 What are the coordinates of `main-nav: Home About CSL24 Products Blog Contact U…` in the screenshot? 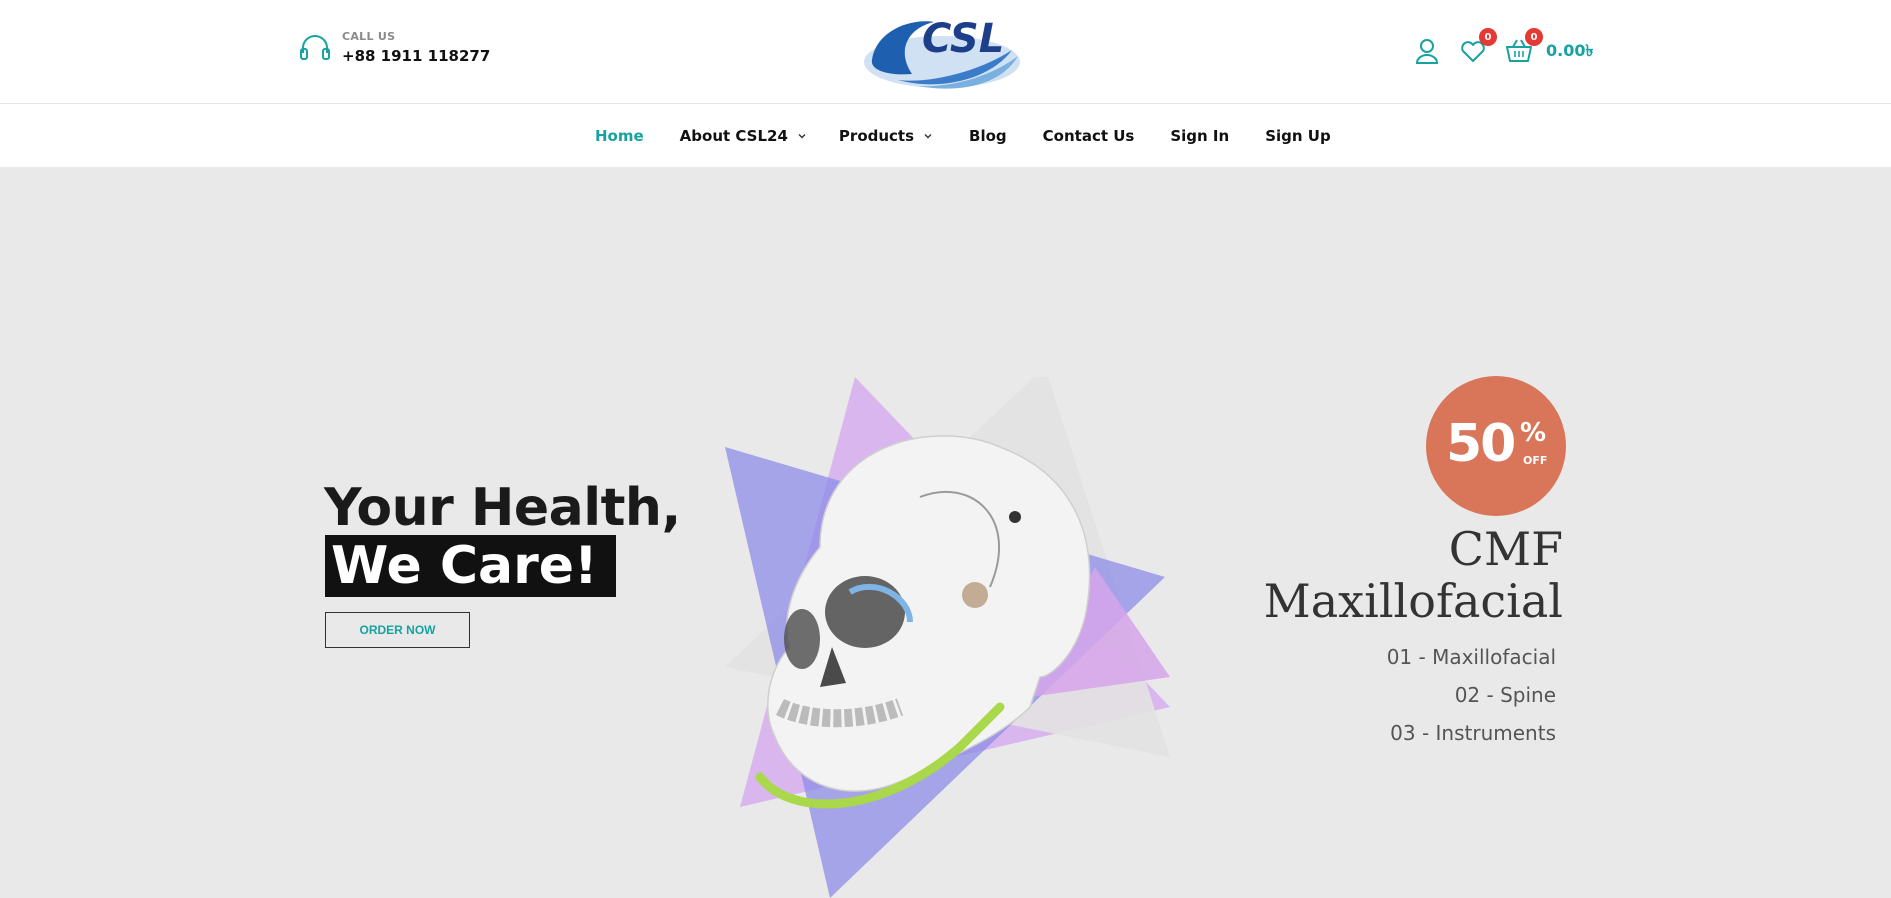 It's located at (963, 136).